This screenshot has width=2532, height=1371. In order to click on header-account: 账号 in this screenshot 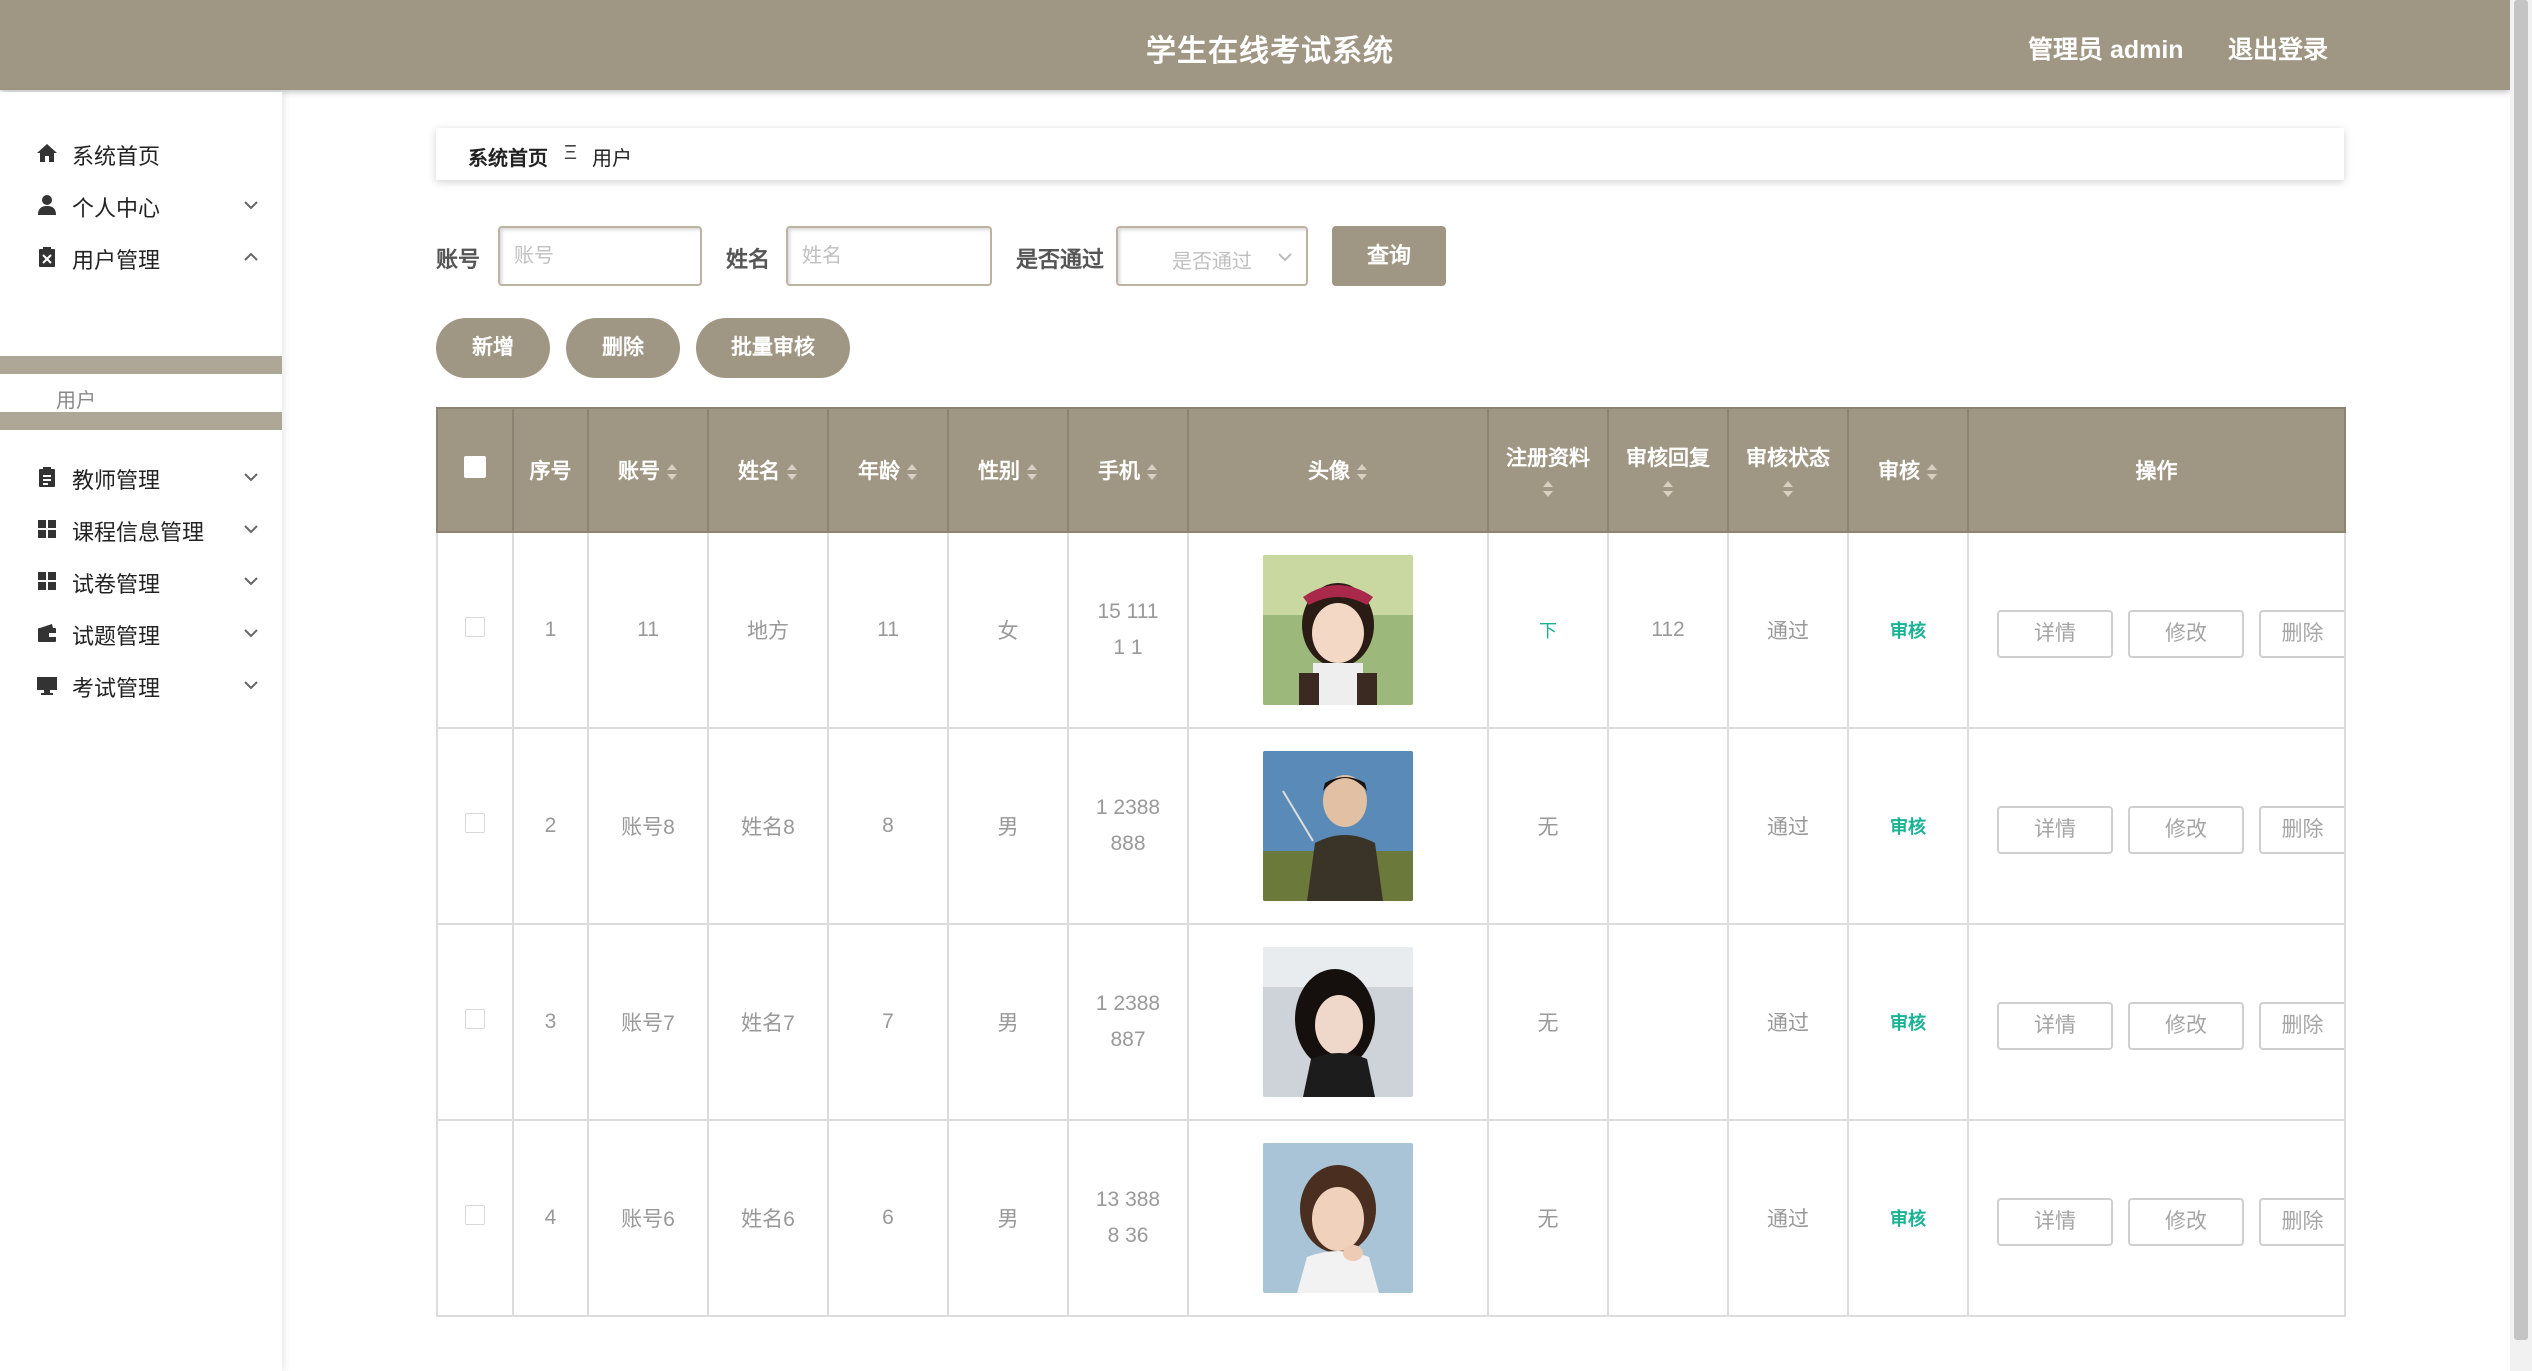, I will do `click(648, 470)`.